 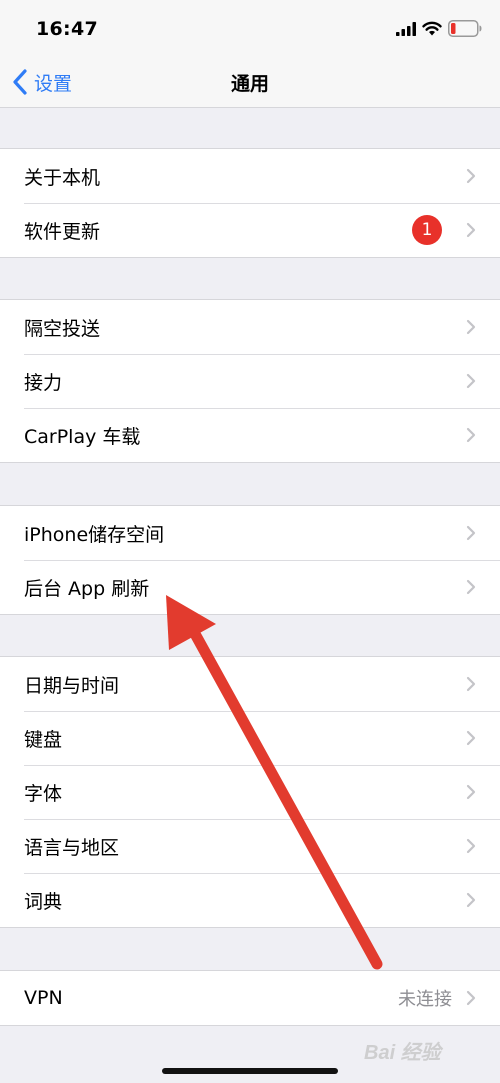 I want to click on row-keyboard: 键盘, so click(x=250, y=738).